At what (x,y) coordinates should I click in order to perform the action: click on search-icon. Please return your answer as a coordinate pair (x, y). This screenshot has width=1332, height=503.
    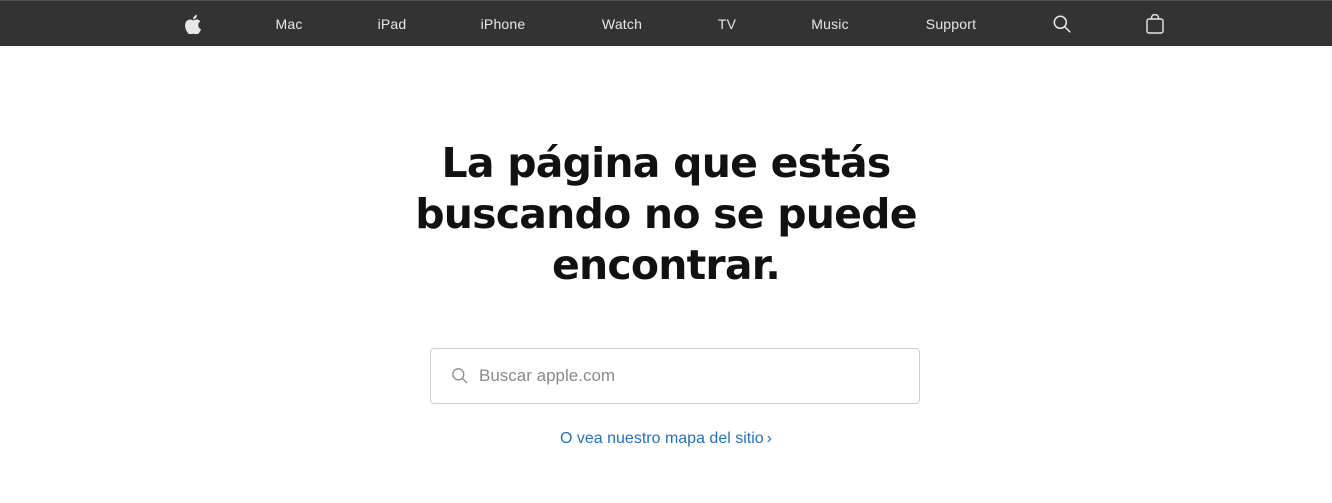
    Looking at the image, I should click on (1062, 24).